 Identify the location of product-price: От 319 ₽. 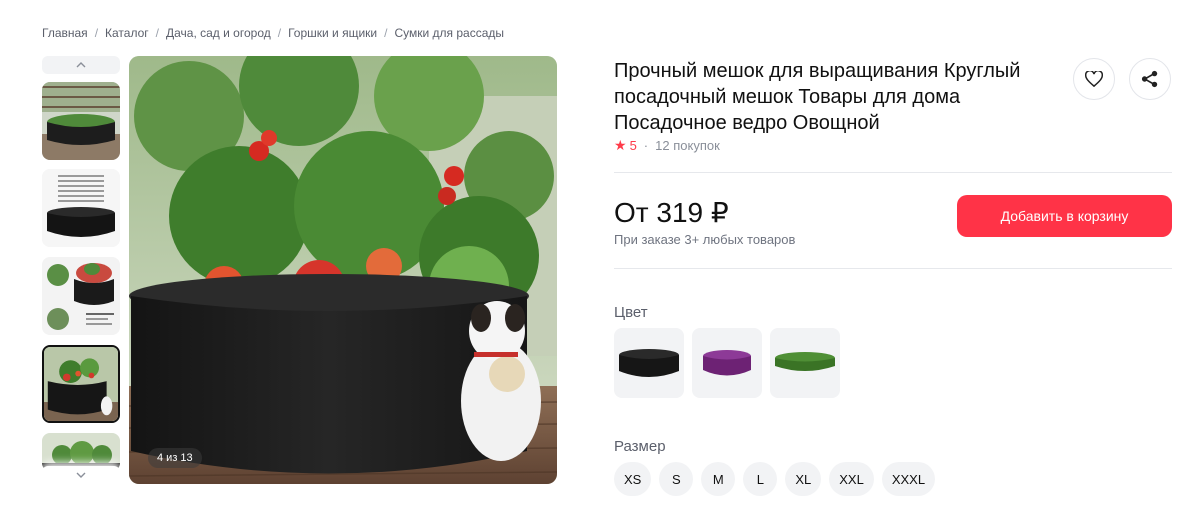
(671, 212).